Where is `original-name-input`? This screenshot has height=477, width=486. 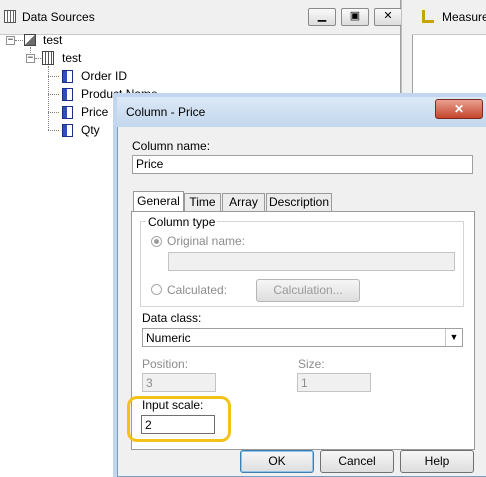 original-name-input is located at coordinates (311, 261).